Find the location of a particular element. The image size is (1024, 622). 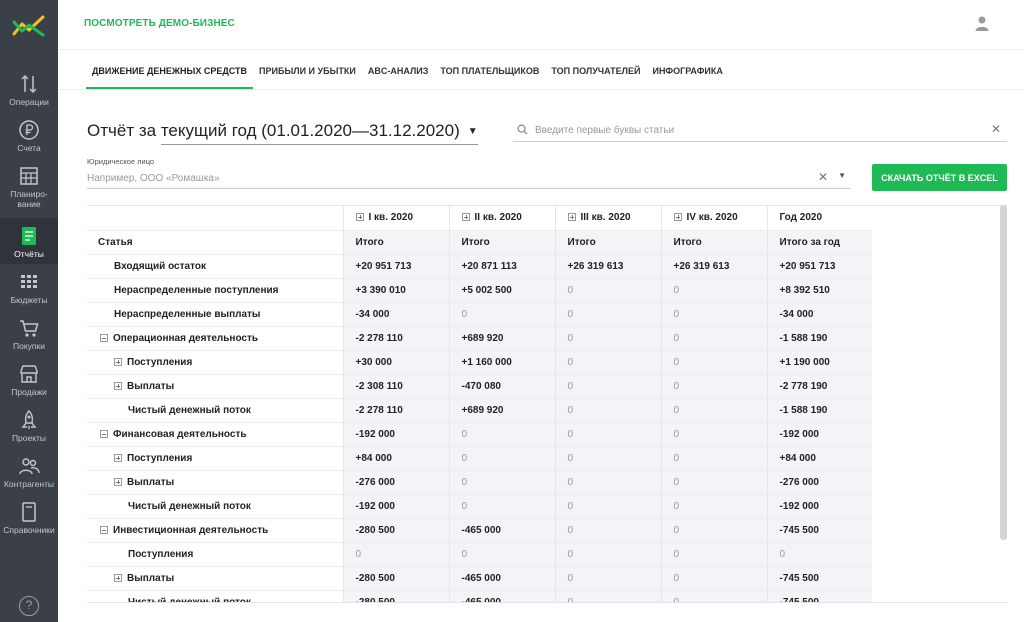

header-year-label: Год 2020 is located at coordinates (801, 218).